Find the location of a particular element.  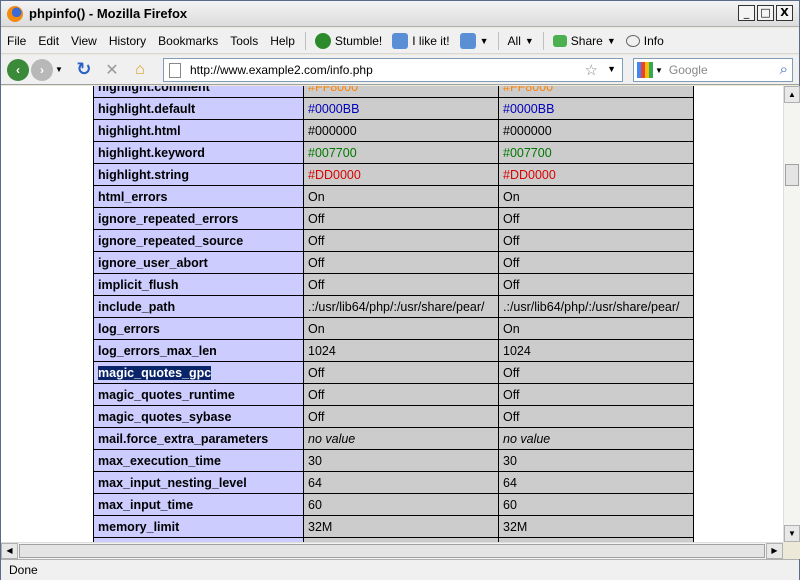

table-row: highlight.keyword #007700 #007700 is located at coordinates (393, 152).